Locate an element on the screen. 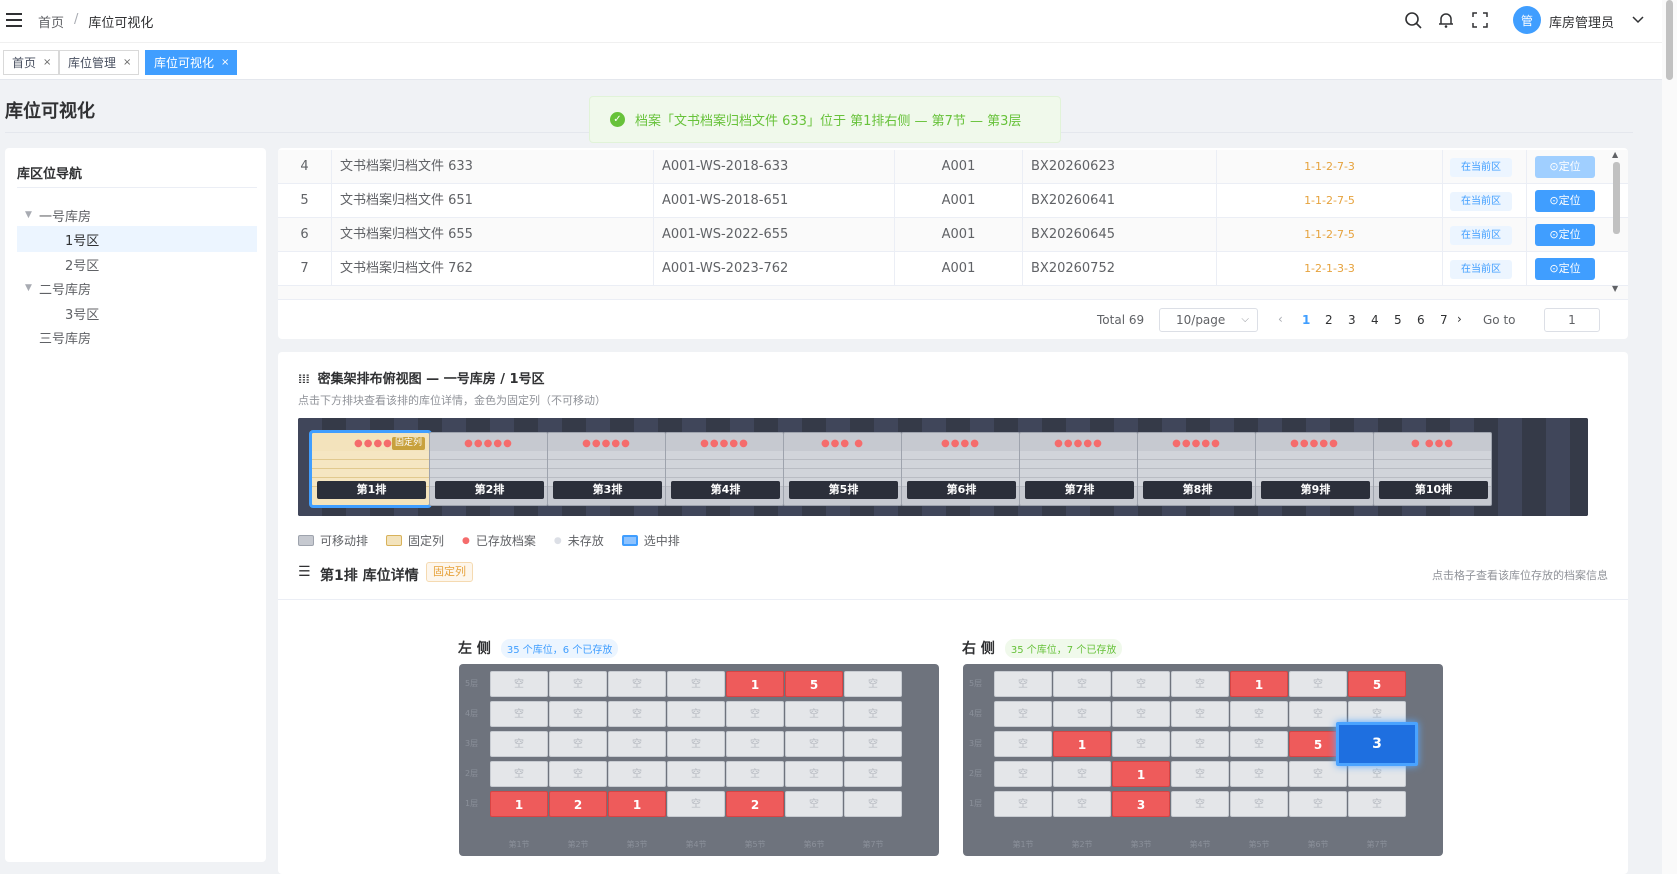 The width and height of the screenshot is (1677, 874). tree-node-room2: ▼ 二号库房 is located at coordinates (137, 288).